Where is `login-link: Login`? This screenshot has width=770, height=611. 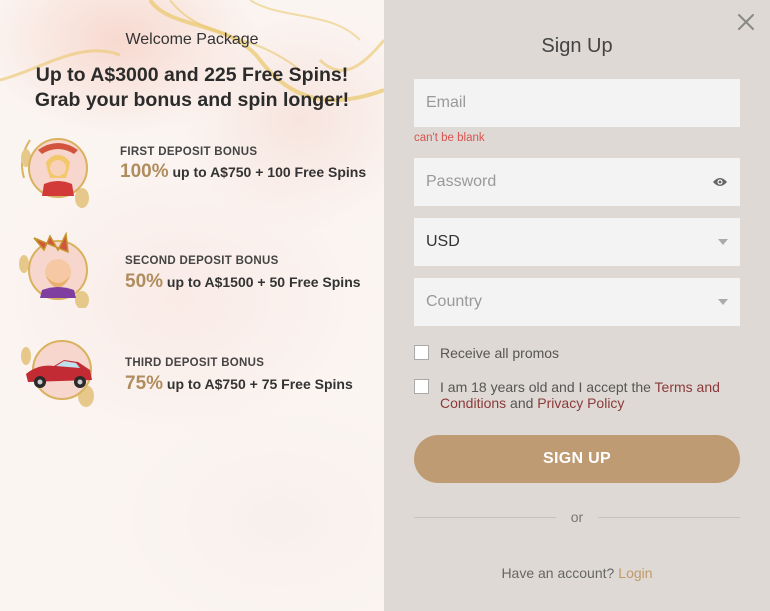
login-link: Login is located at coordinates (635, 573).